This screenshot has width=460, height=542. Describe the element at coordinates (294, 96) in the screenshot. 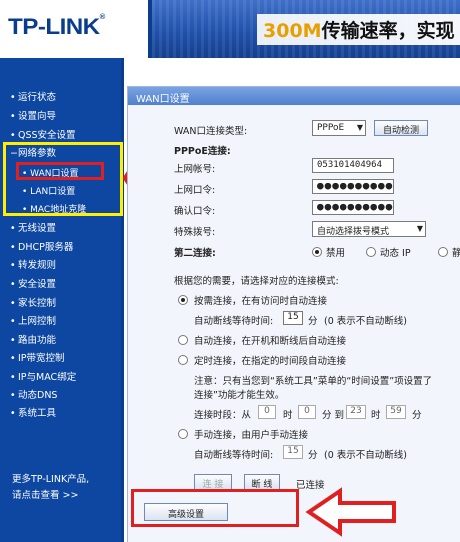

I see `panel-title: WAN口设置` at that location.